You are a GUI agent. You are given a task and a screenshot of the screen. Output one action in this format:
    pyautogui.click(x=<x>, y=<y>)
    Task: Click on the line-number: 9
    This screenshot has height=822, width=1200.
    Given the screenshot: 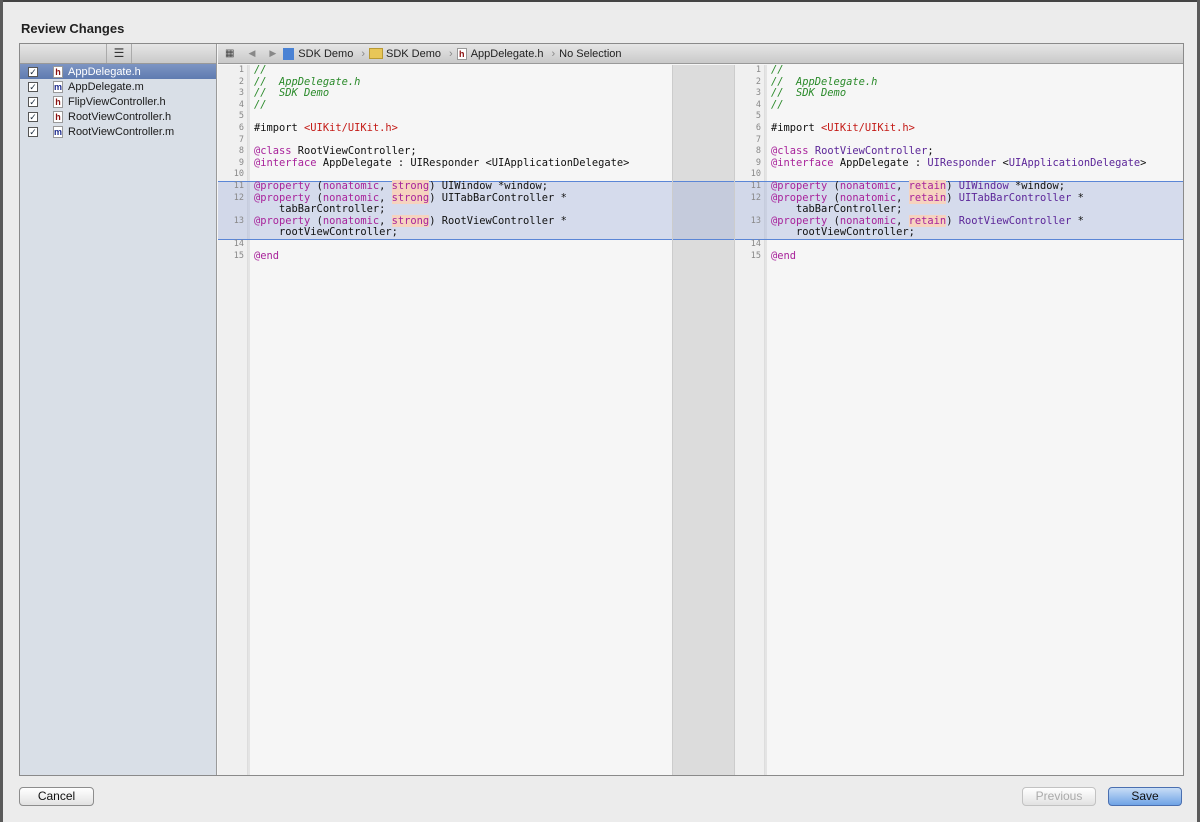 What is the action you would take?
    pyautogui.click(x=758, y=162)
    